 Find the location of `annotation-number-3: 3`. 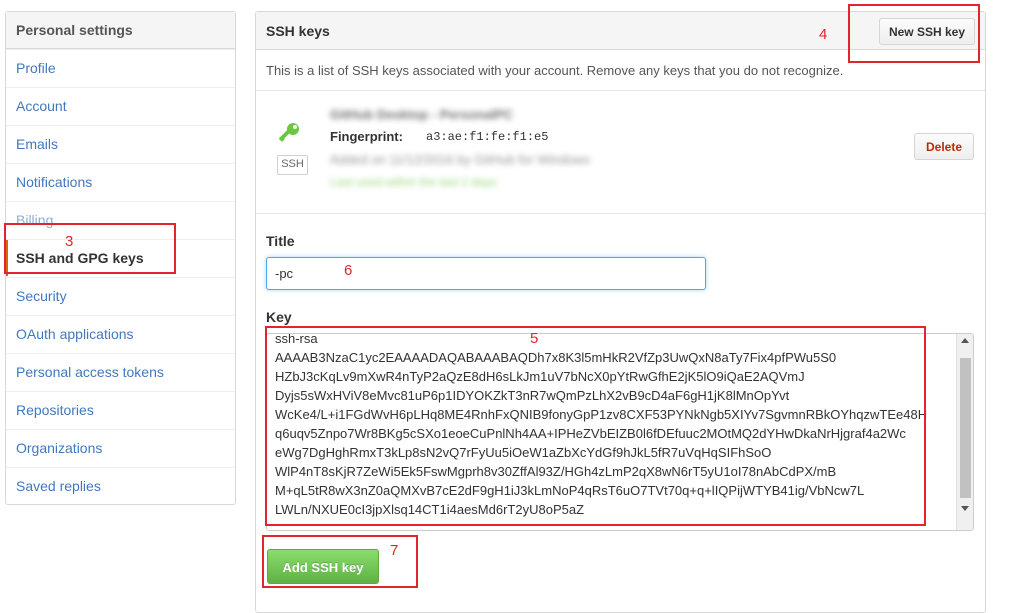

annotation-number-3: 3 is located at coordinates (69, 241).